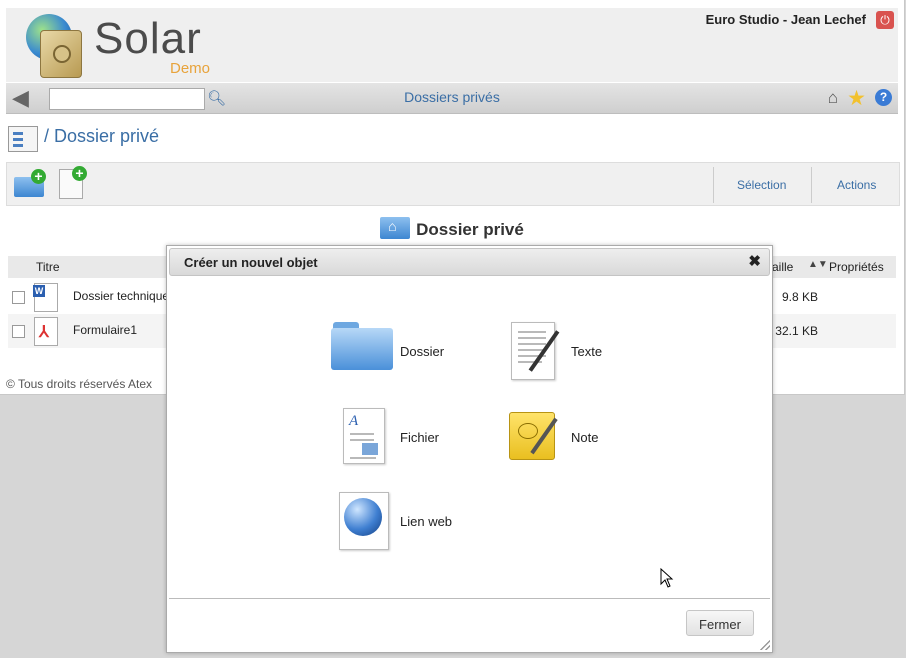  I want to click on text-document-icon, so click(535, 351).